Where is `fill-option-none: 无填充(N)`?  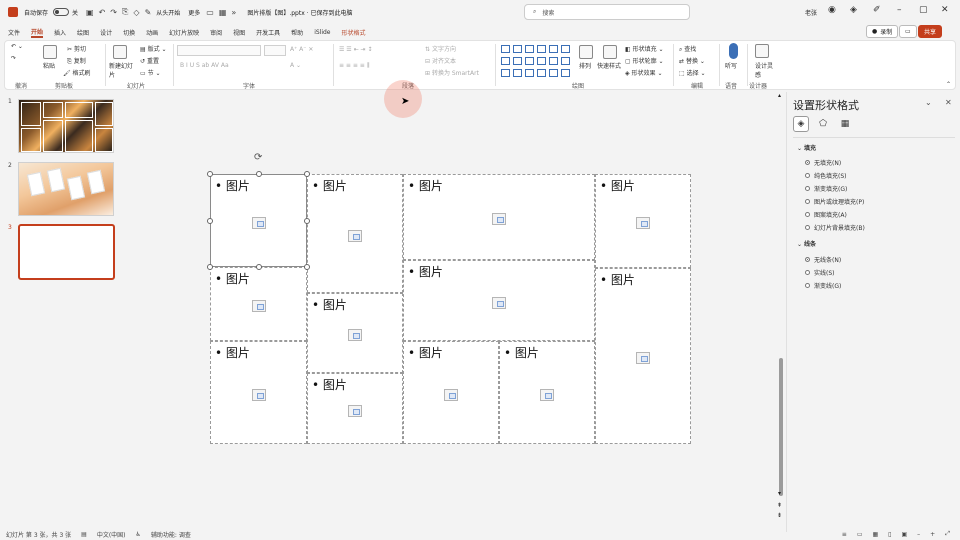 fill-option-none: 无填充(N) is located at coordinates (823, 162).